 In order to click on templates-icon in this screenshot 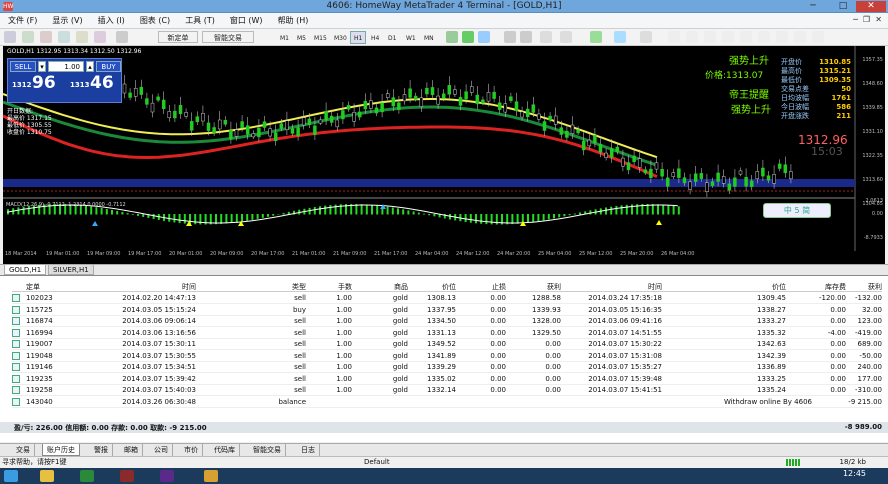, I will do `click(646, 37)`.